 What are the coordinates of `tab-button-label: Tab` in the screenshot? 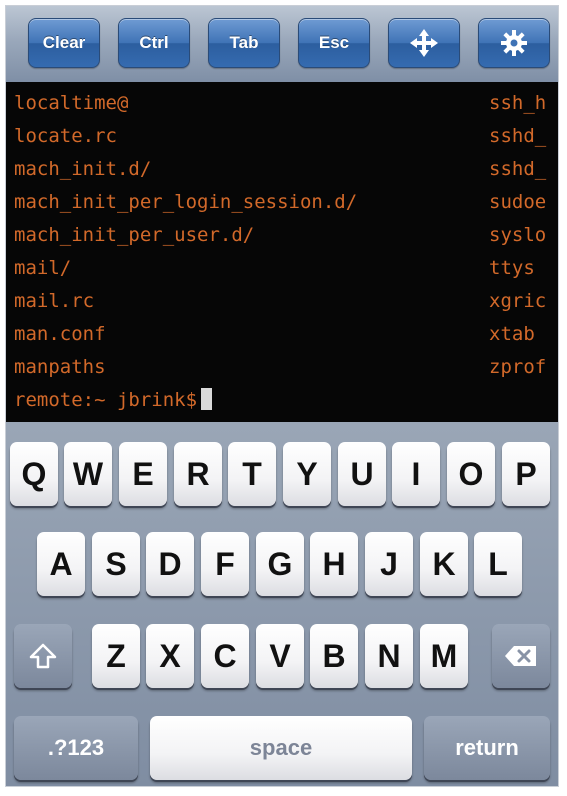 It's located at (244, 42).